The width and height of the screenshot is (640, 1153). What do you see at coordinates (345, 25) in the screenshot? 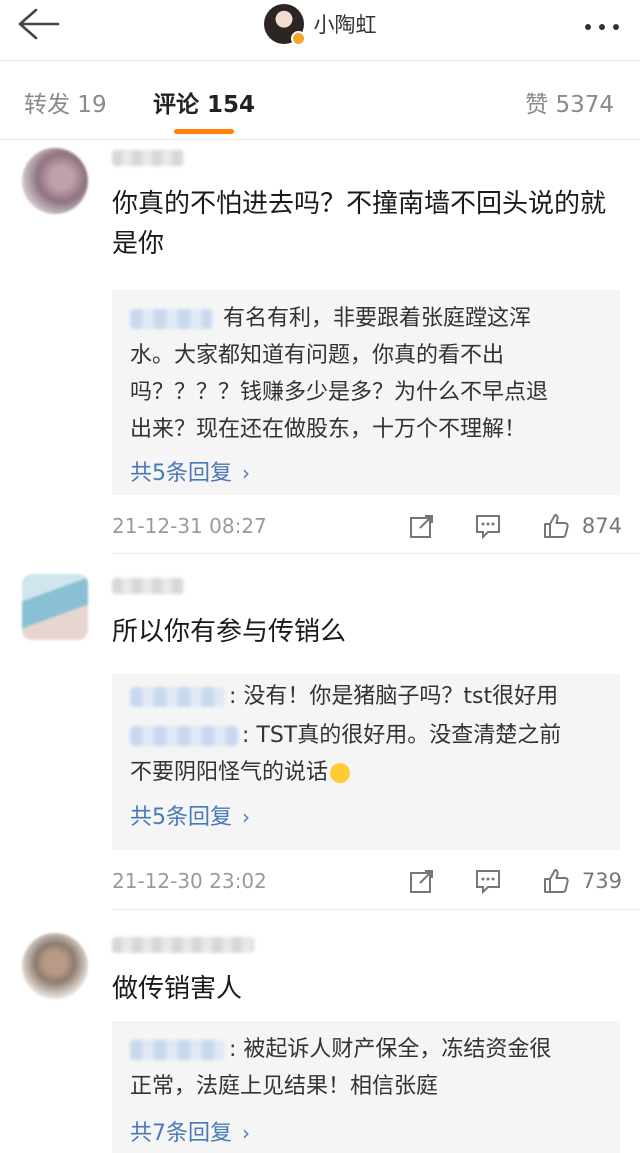
I see `page-title: 小陶虹` at bounding box center [345, 25].